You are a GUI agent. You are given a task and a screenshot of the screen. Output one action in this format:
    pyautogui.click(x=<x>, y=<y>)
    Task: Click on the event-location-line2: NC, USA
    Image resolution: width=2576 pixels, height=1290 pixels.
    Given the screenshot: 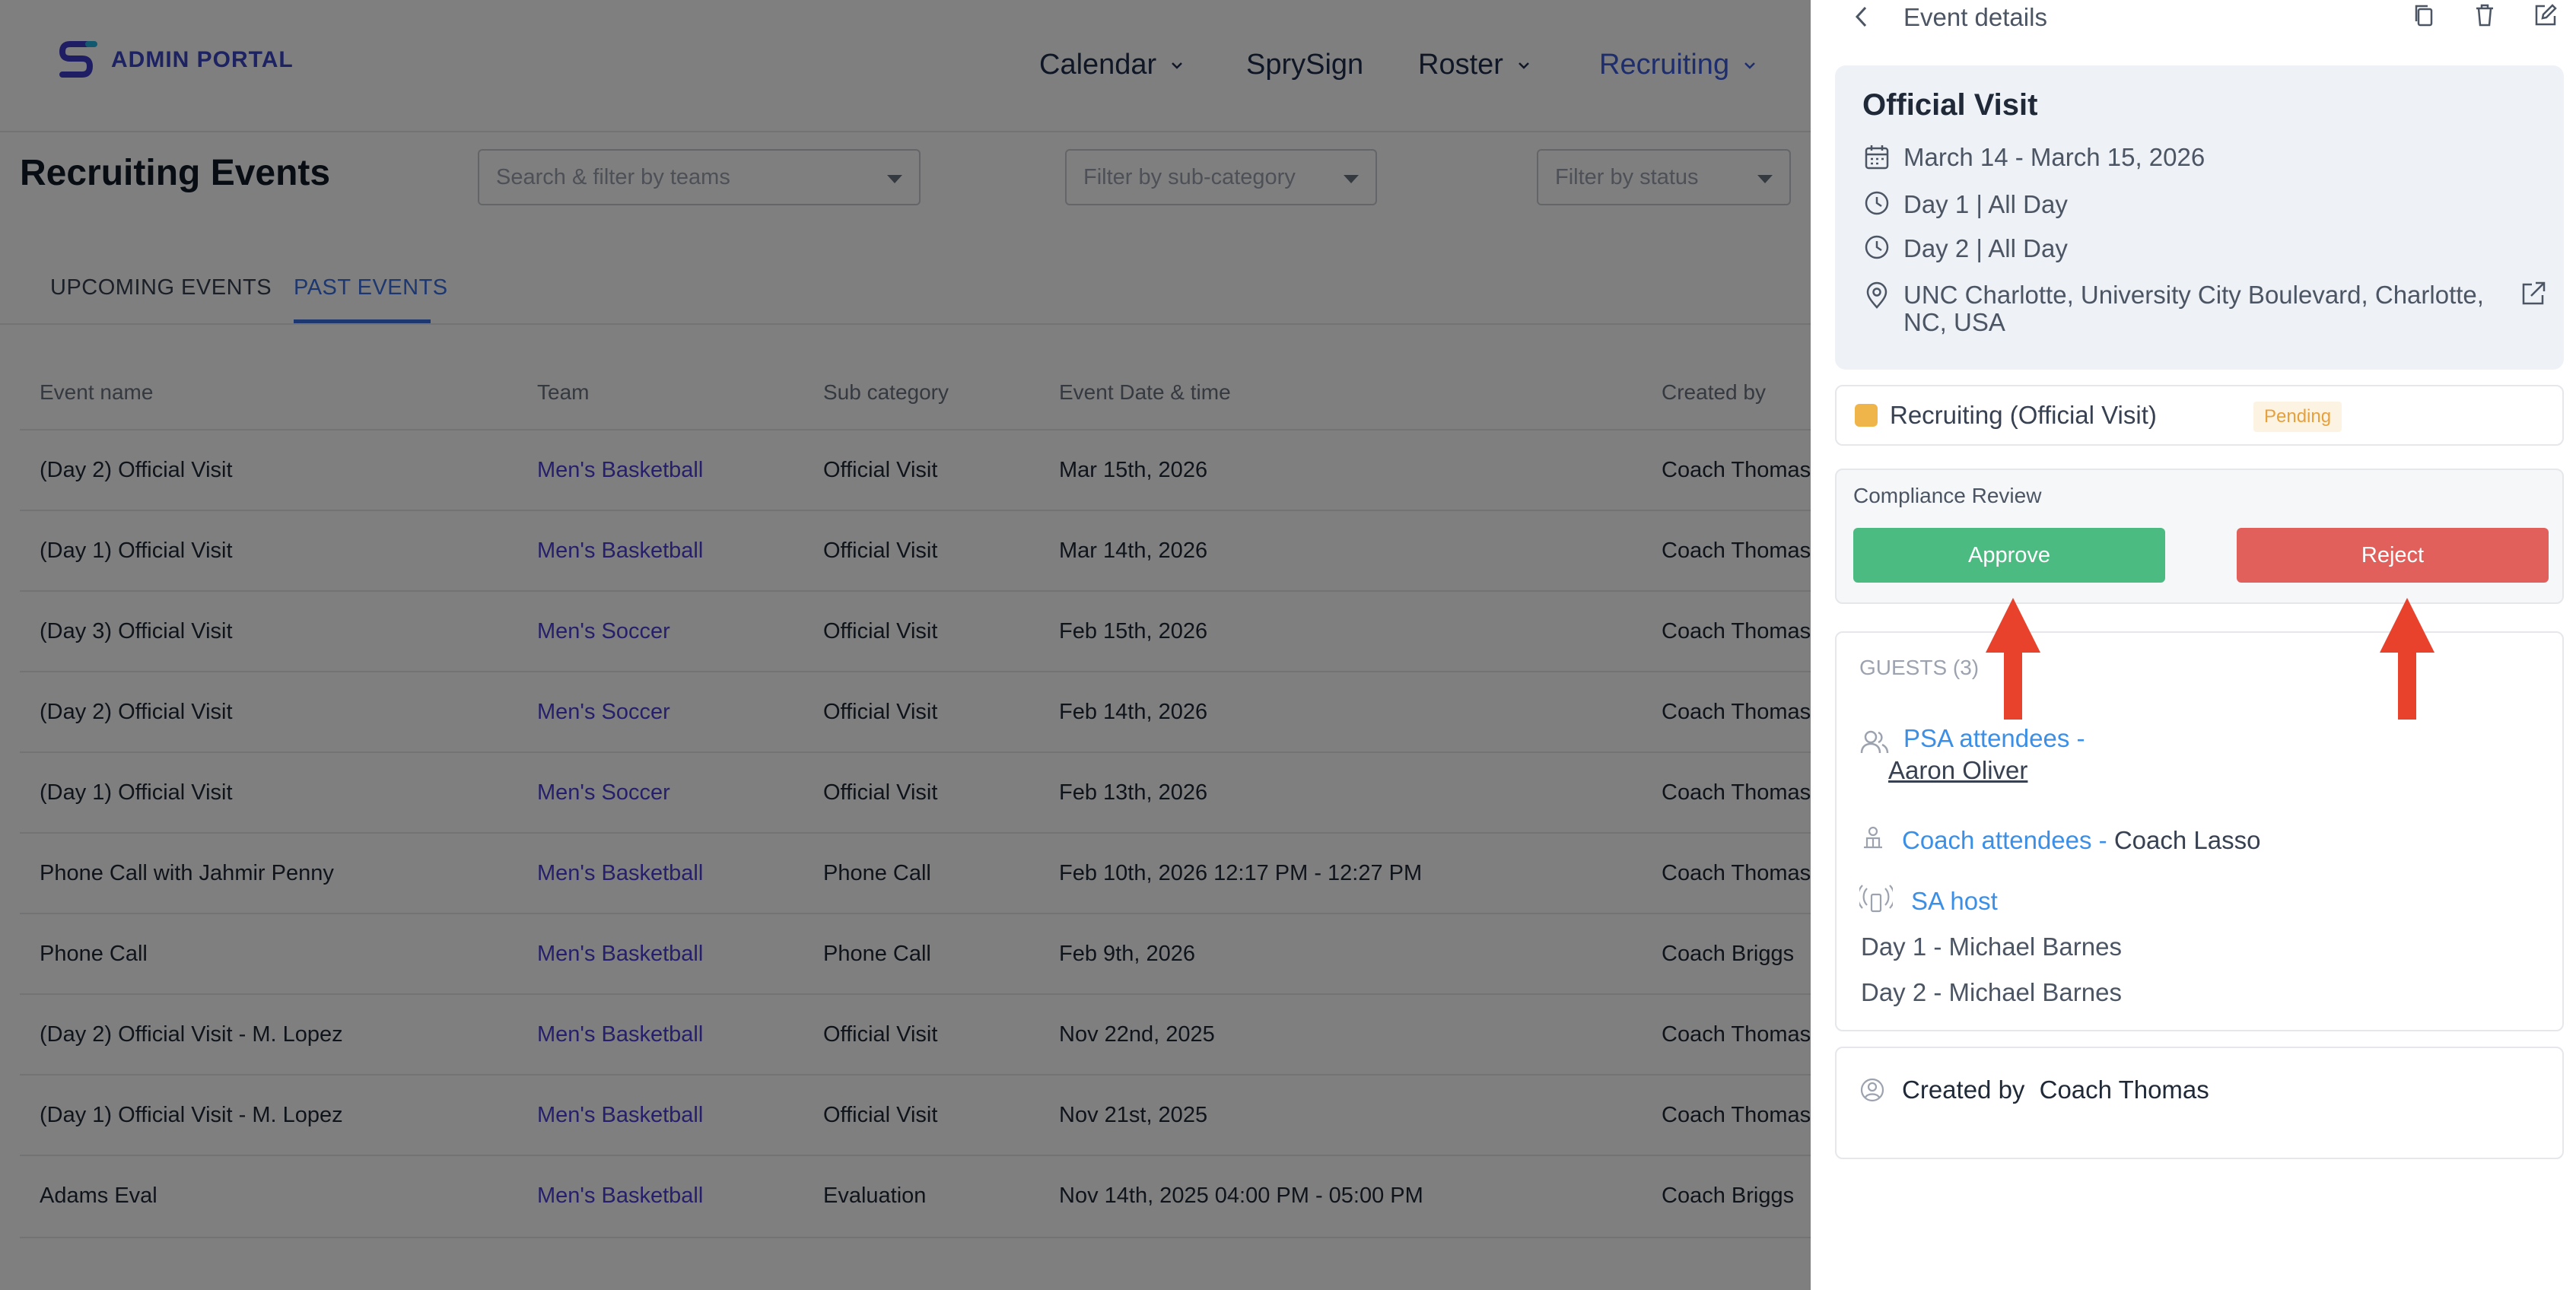 What is the action you would take?
    pyautogui.click(x=1954, y=322)
    